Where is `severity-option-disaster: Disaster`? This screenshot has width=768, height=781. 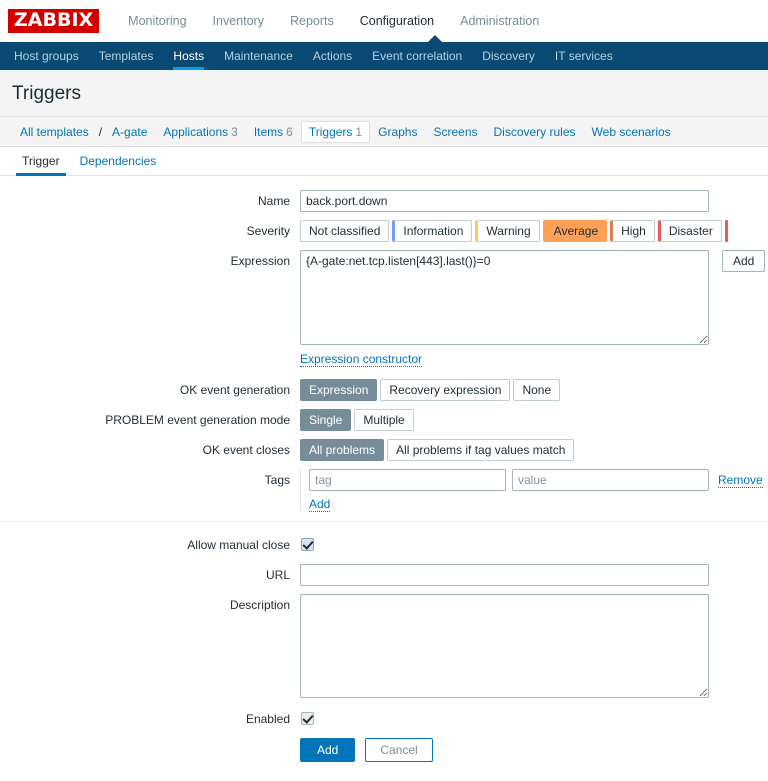 severity-option-disaster: Disaster is located at coordinates (689, 231).